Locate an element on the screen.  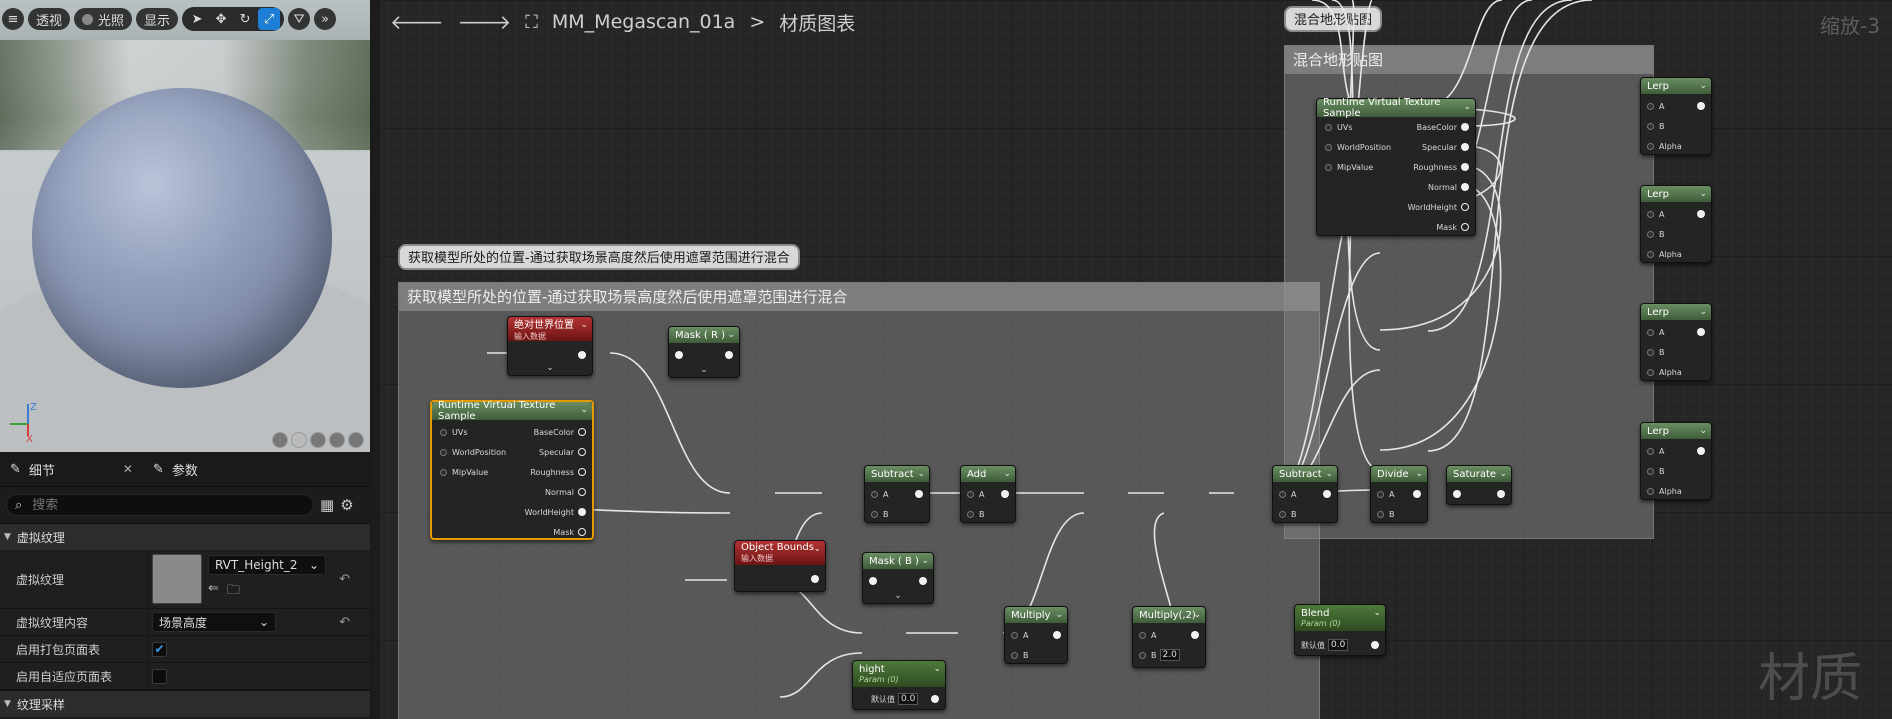
node-saturate: Saturate ⌄ is located at coordinates (1479, 485).